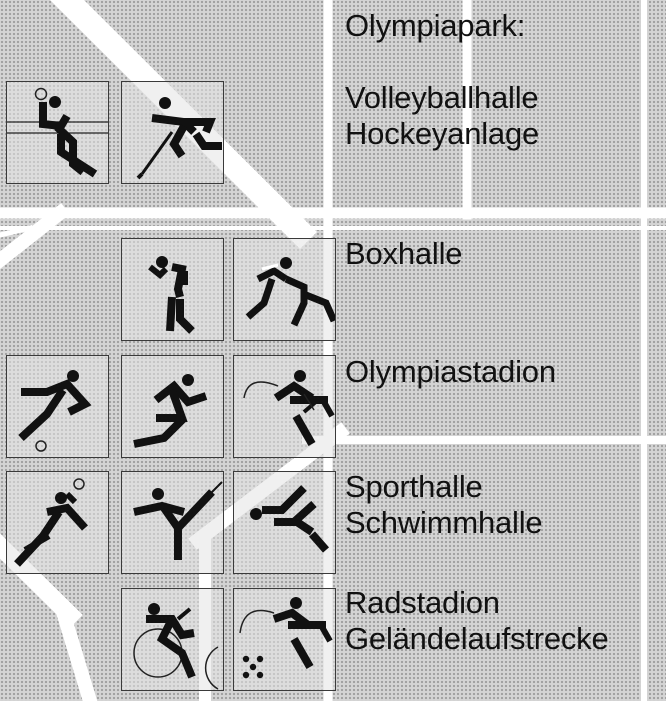 The height and width of the screenshot is (701, 666). What do you see at coordinates (57, 522) in the screenshot?
I see `handball-pictogram` at bounding box center [57, 522].